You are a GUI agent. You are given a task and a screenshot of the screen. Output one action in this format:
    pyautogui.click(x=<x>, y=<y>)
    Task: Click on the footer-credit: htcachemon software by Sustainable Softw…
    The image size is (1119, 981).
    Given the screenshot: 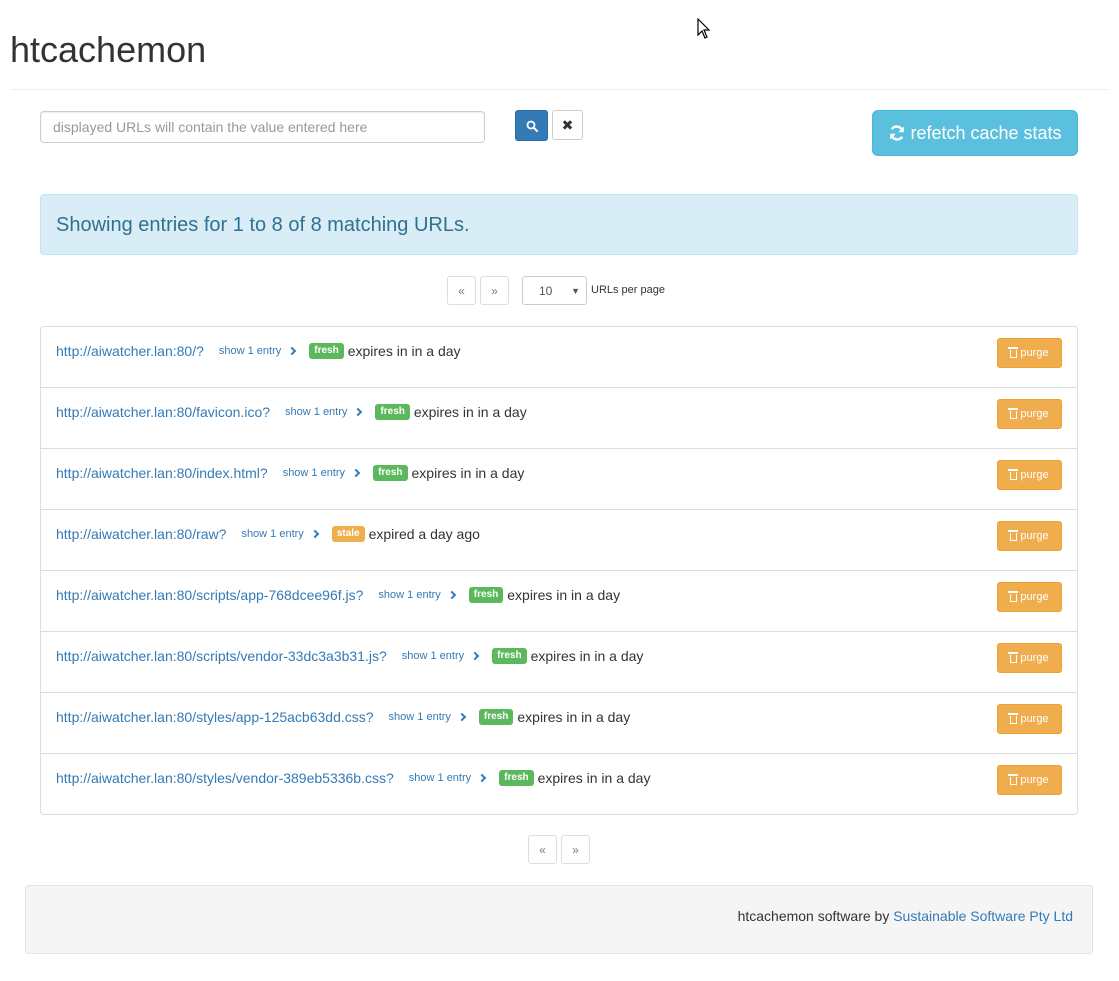 What is the action you would take?
    pyautogui.click(x=905, y=916)
    